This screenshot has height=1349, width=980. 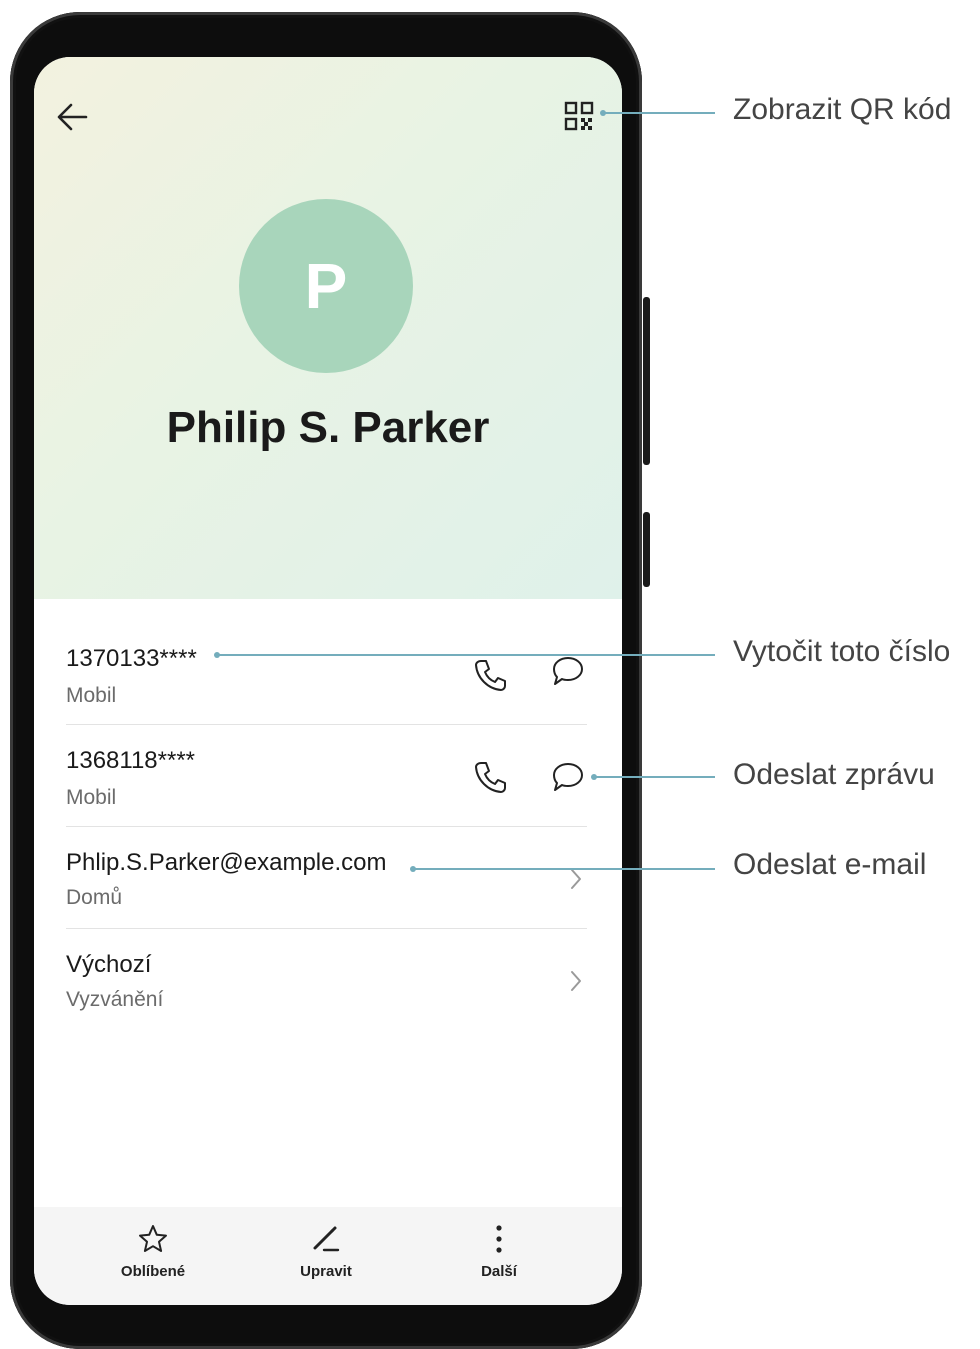 What do you see at coordinates (830, 864) in the screenshot?
I see `callout-email-label: Odeslat e-mail` at bounding box center [830, 864].